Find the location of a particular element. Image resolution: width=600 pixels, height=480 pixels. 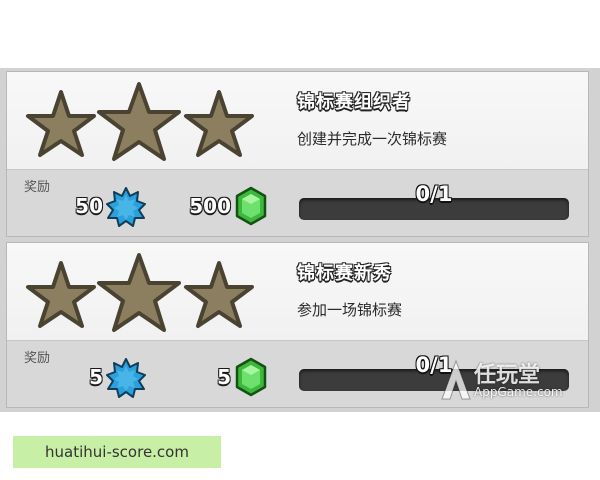

watermark-logo-icon is located at coordinates (456, 379).